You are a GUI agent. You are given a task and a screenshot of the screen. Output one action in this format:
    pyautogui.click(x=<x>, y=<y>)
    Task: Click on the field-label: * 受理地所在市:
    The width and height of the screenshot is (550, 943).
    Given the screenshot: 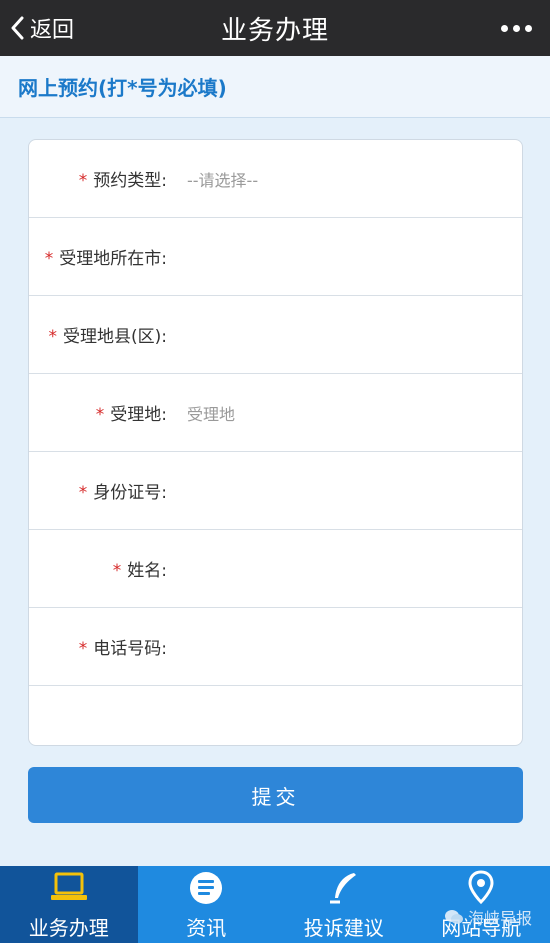 What is the action you would take?
    pyautogui.click(x=98, y=256)
    